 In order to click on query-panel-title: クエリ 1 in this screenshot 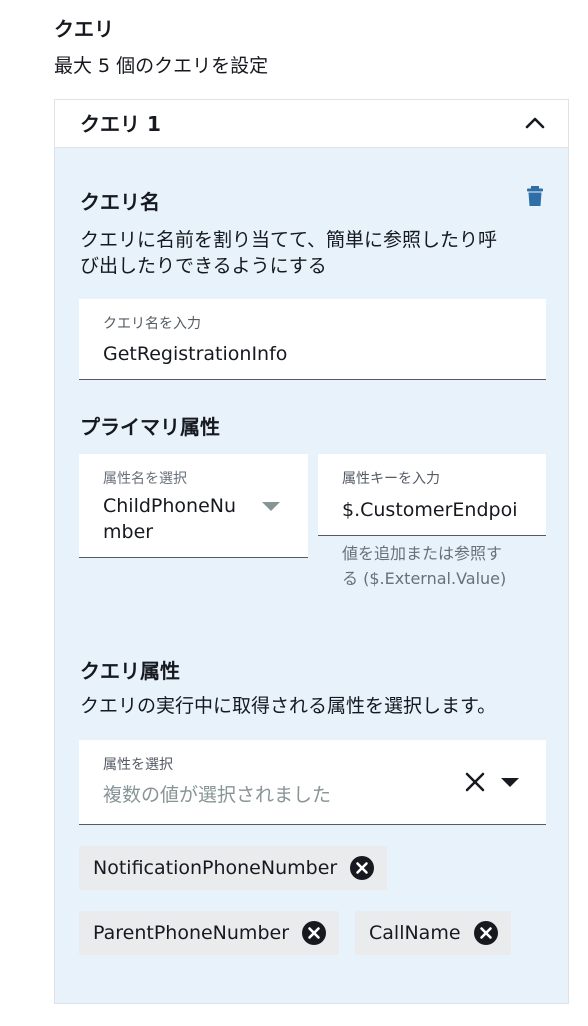, I will do `click(120, 124)`.